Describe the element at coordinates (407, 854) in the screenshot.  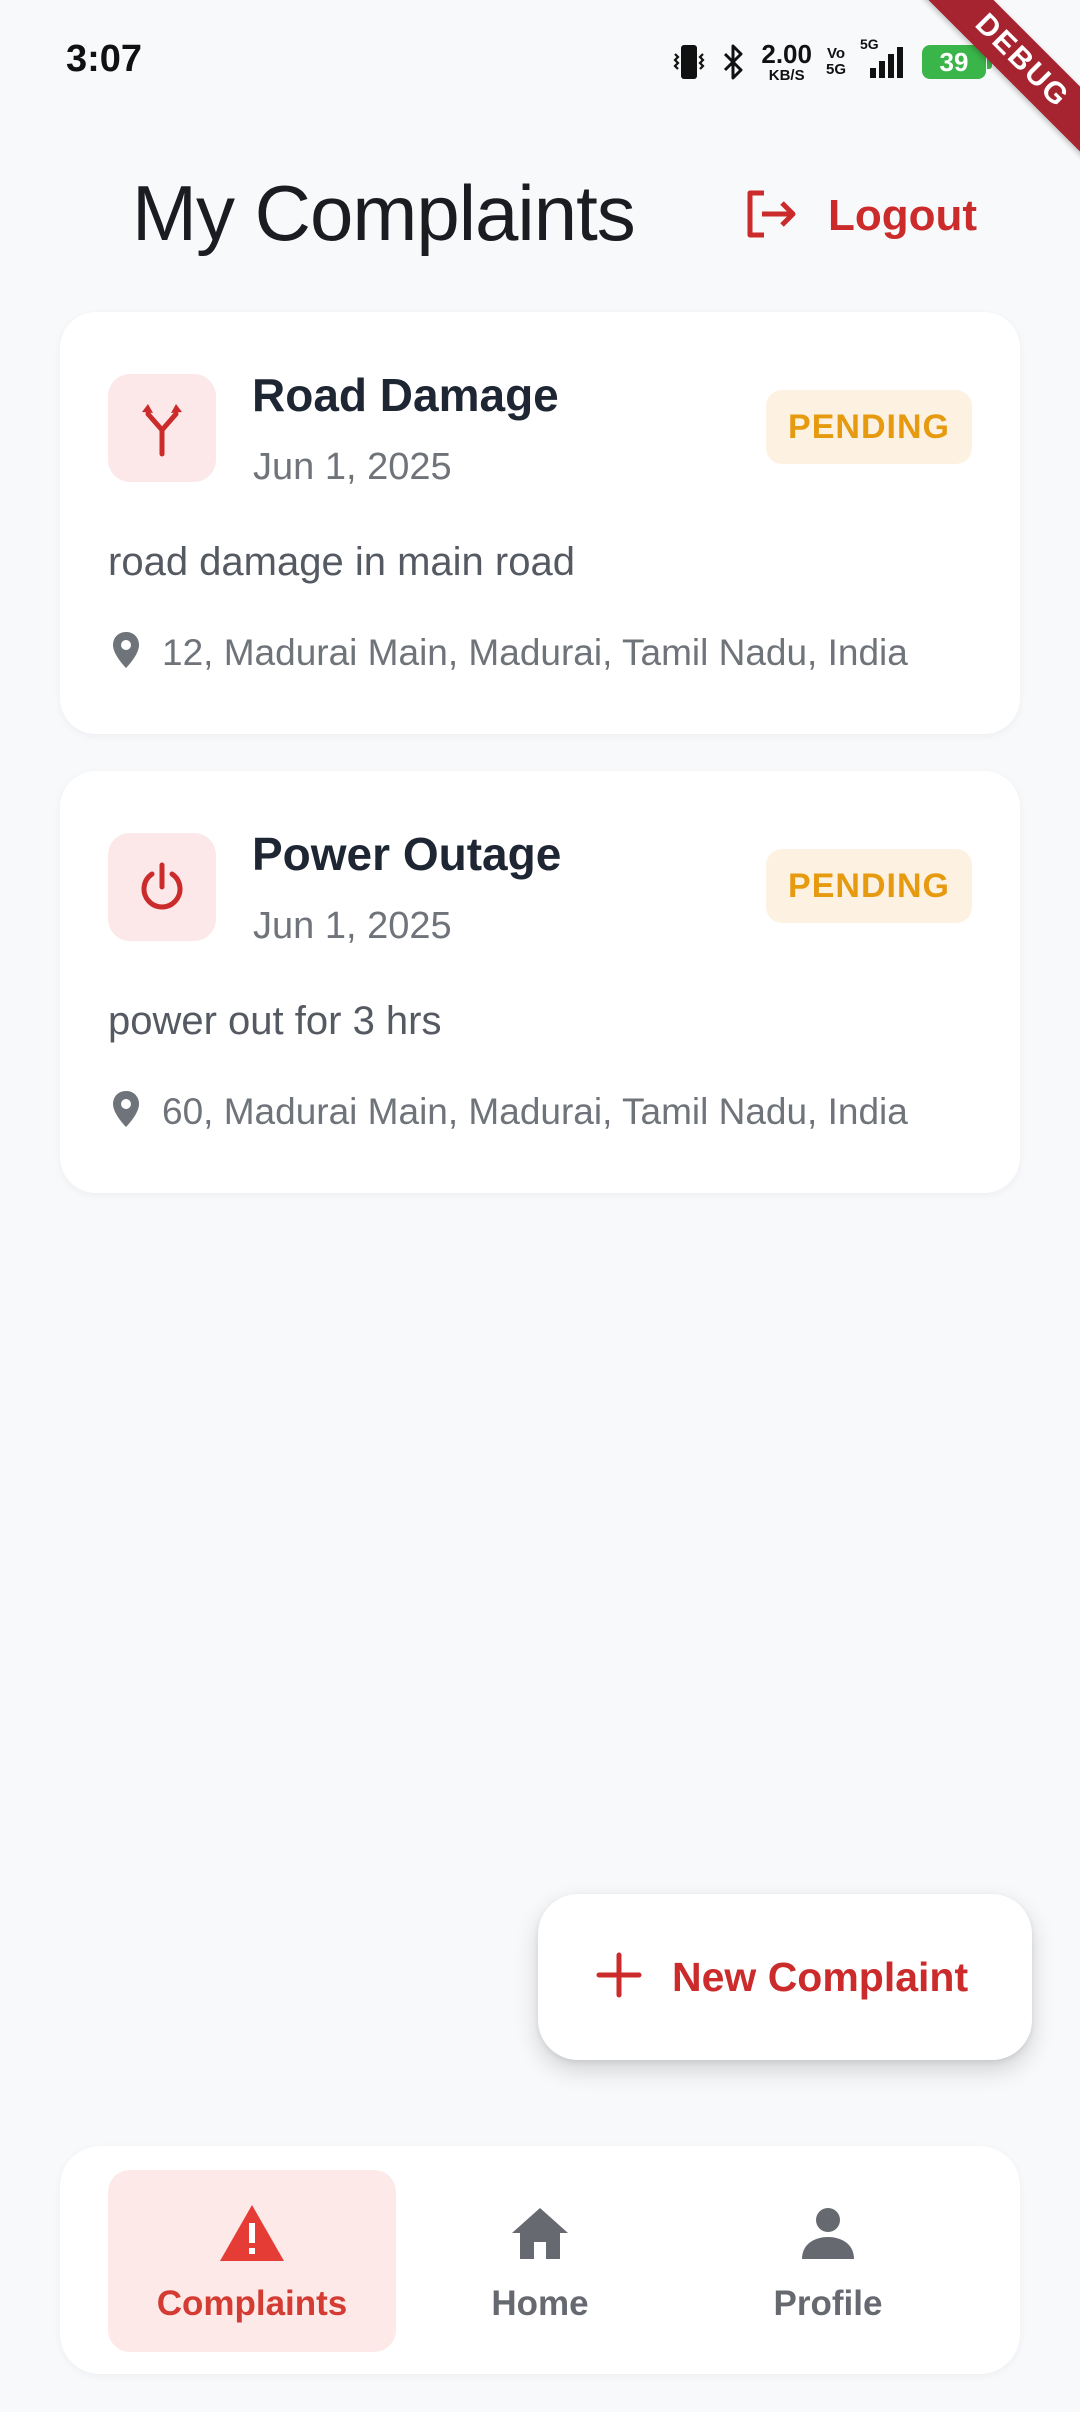
I see `complaint-title: Power Outage` at that location.